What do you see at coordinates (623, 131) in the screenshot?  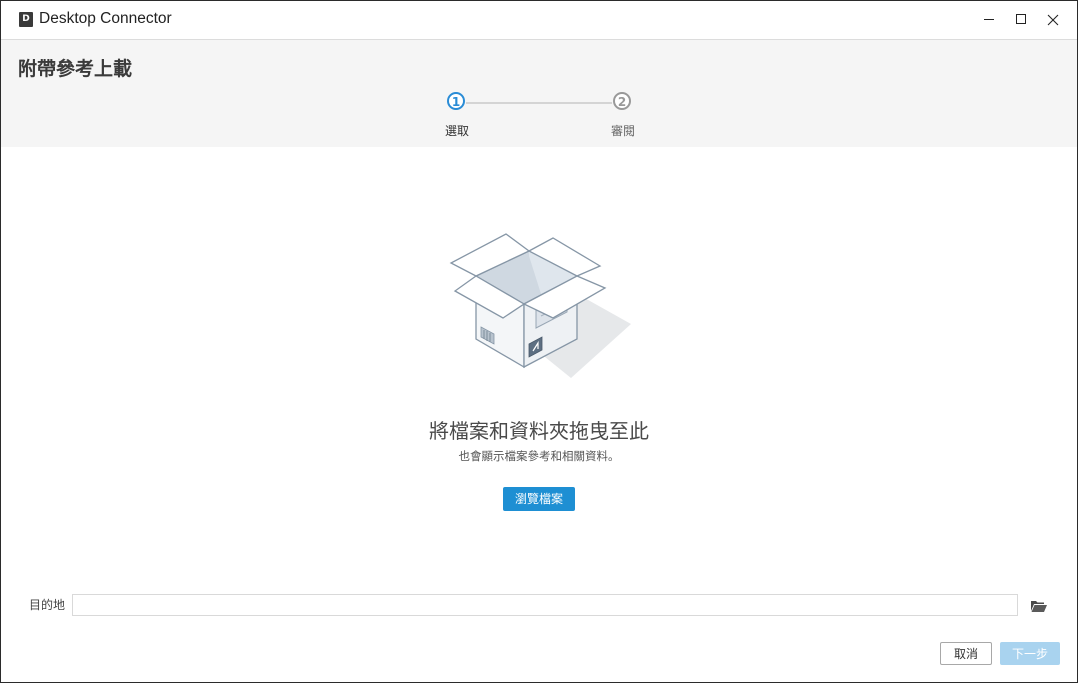 I see `step-2-label: 審閱` at bounding box center [623, 131].